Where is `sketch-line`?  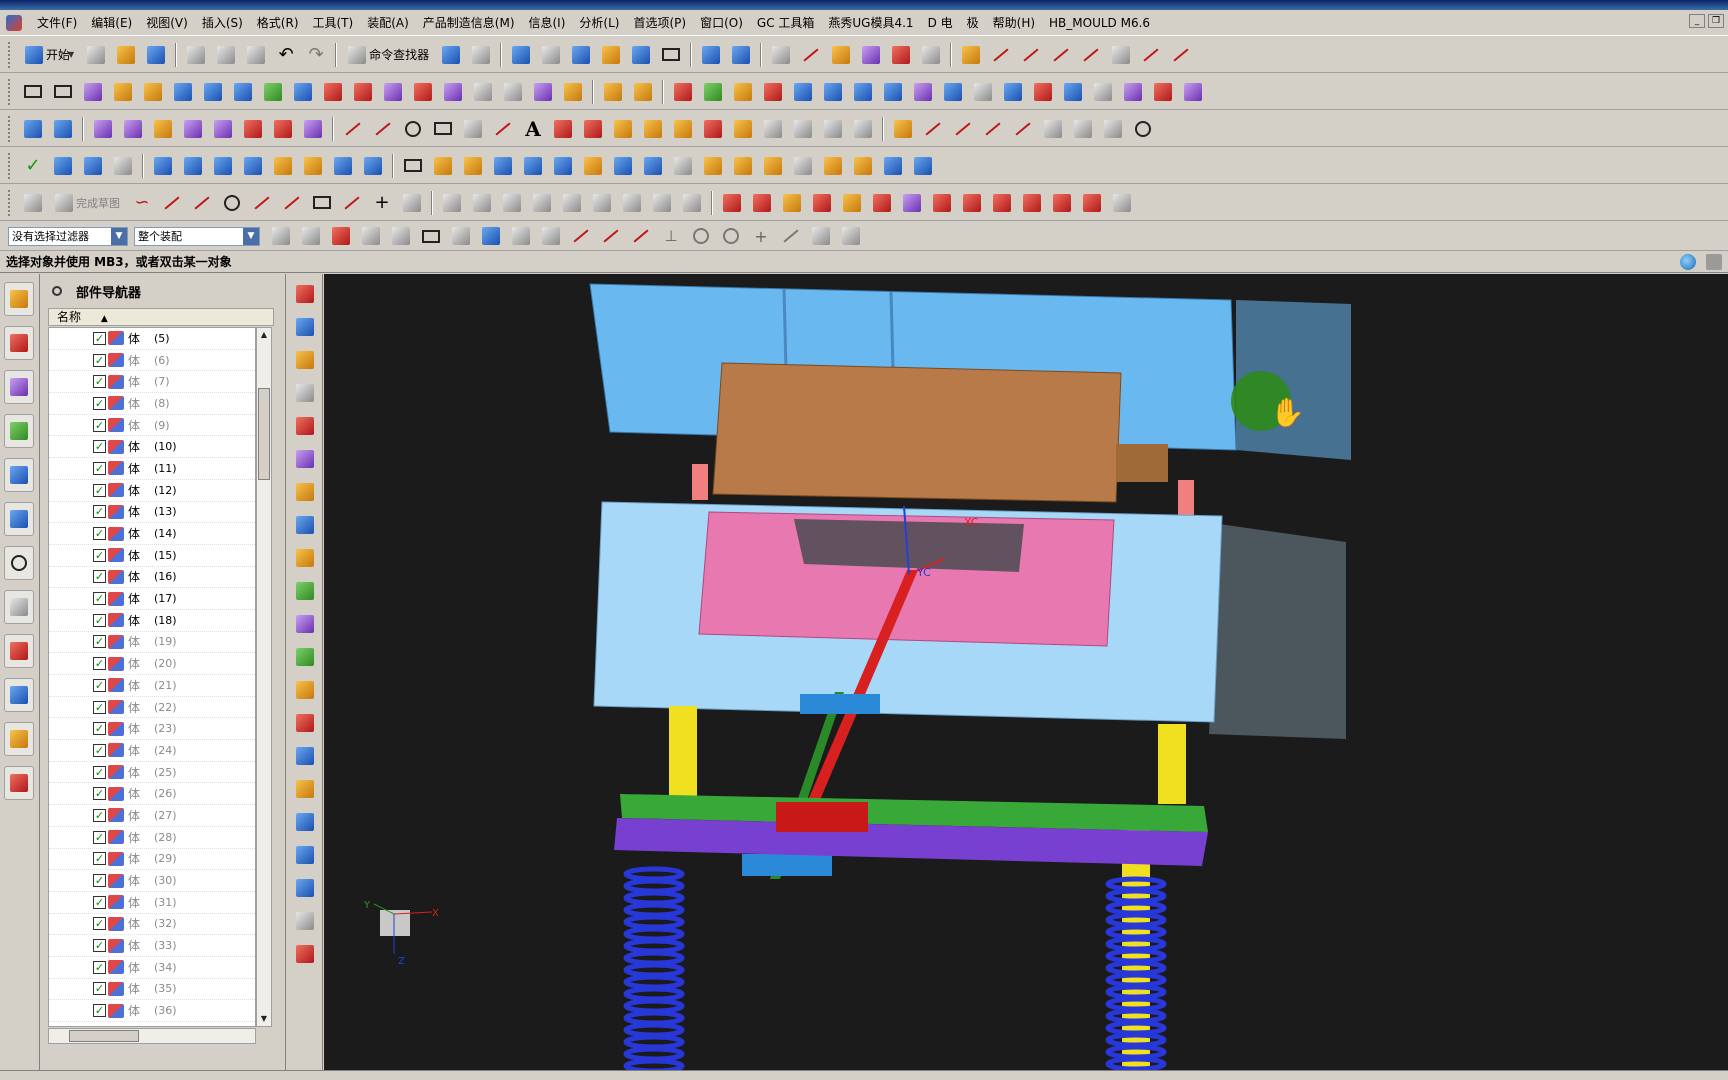
sketch-line is located at coordinates (353, 129).